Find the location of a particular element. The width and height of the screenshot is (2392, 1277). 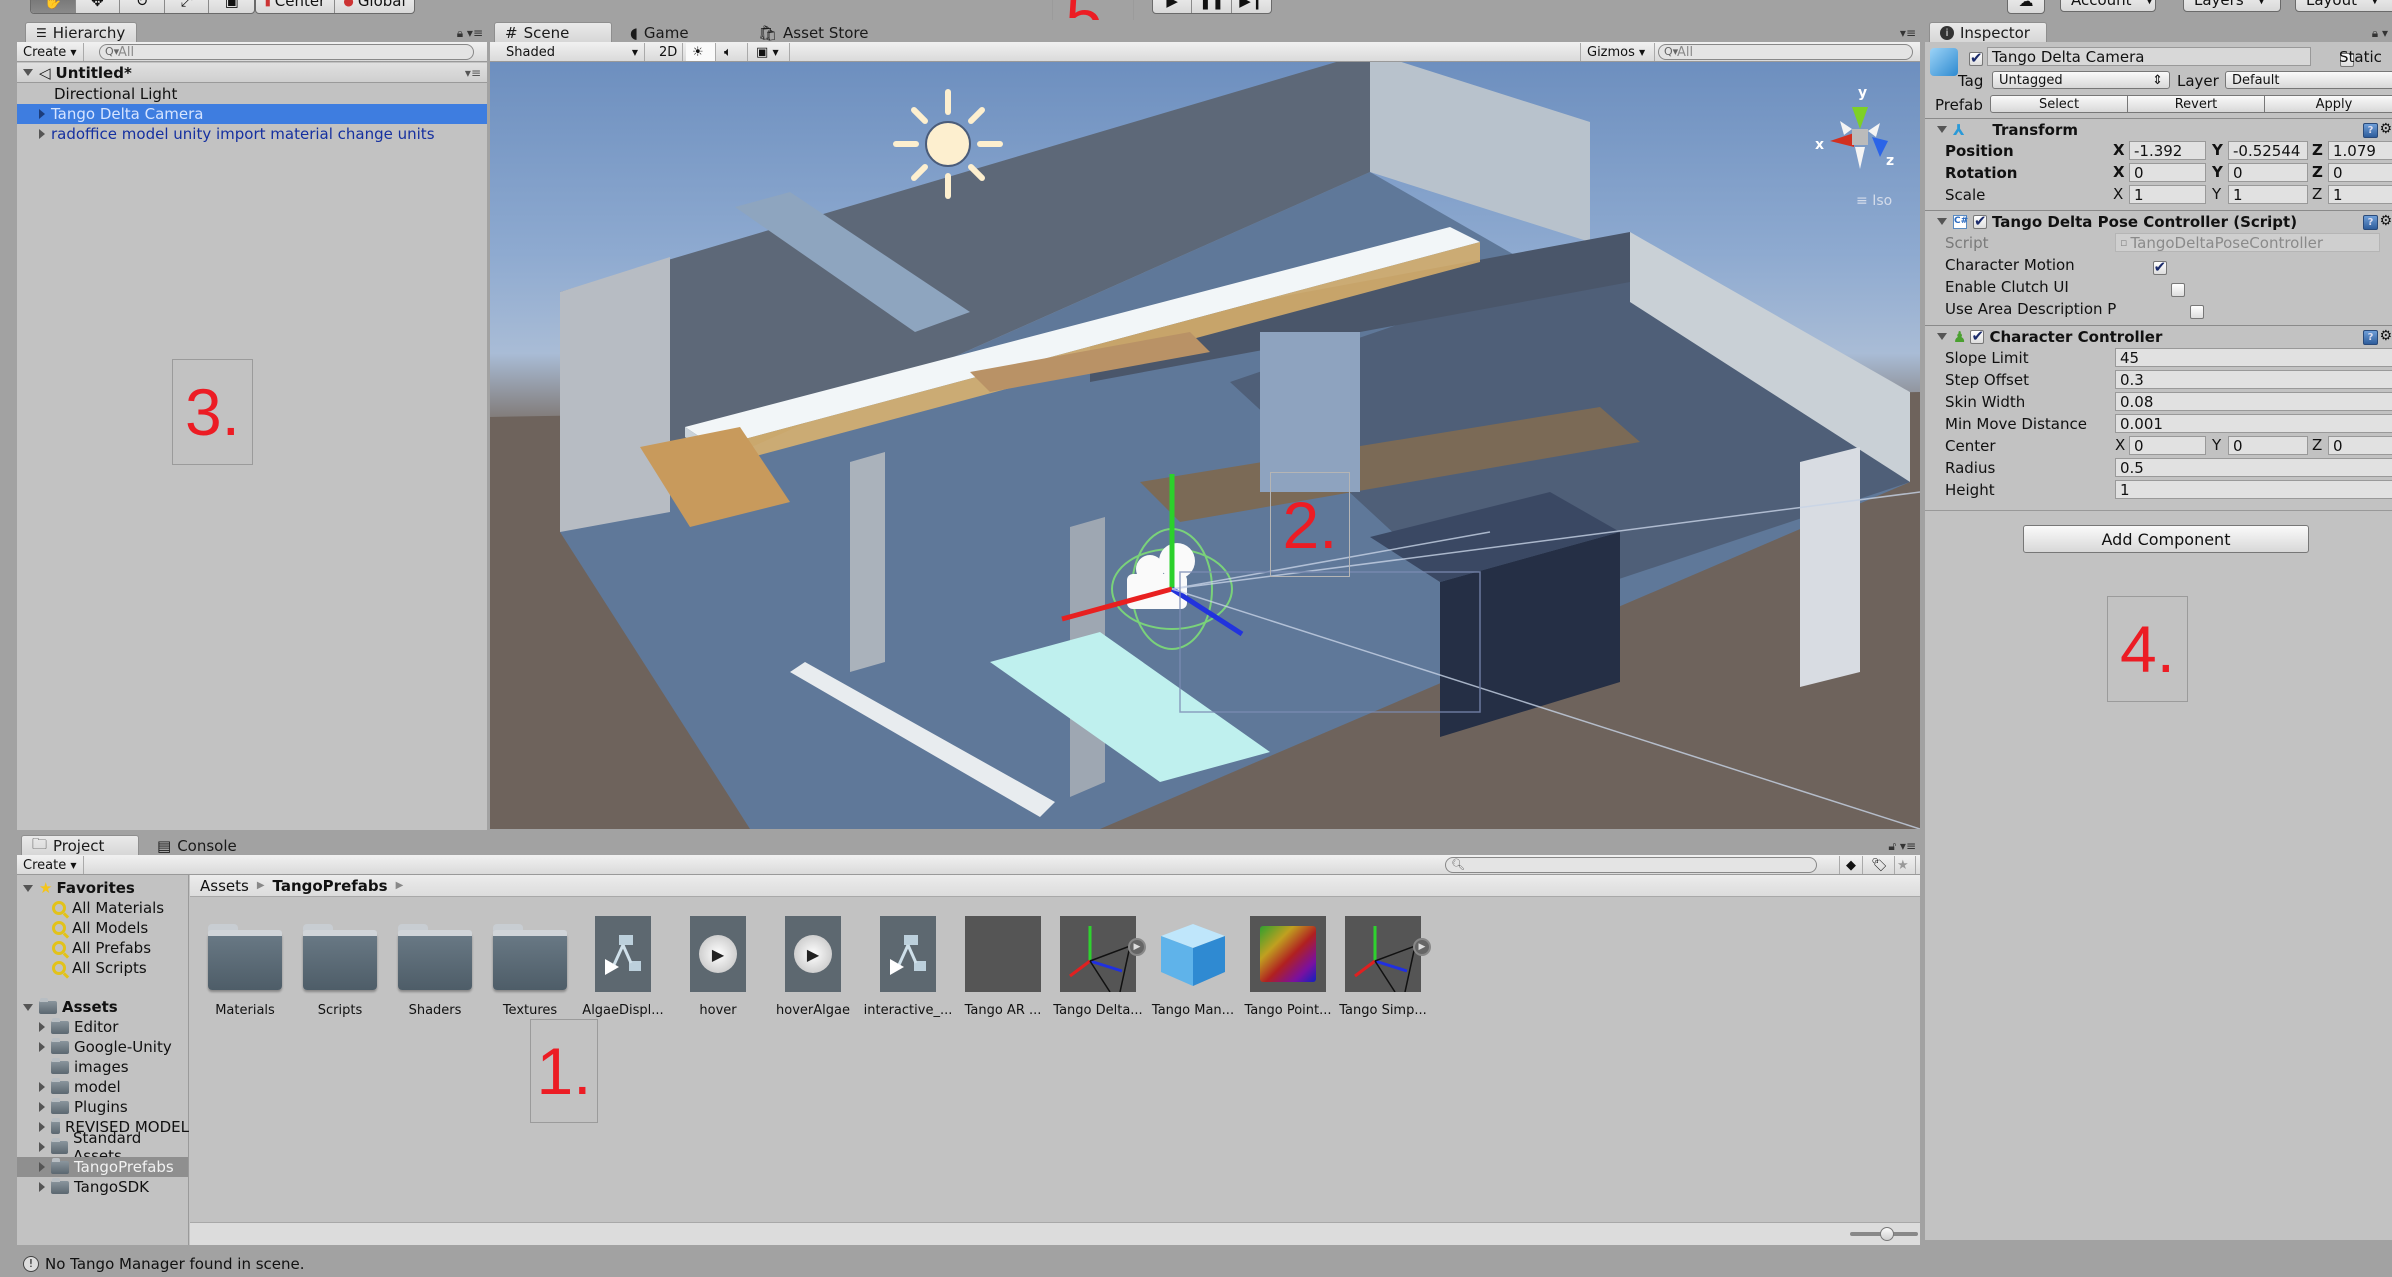

active-checkbox is located at coordinates (1976, 58).